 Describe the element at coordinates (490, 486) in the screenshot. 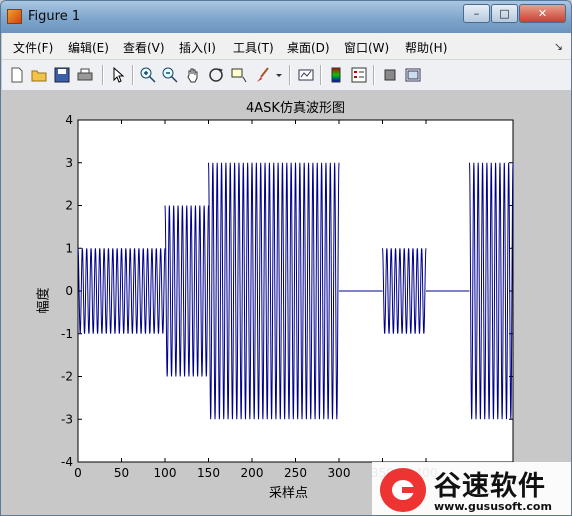

I see `watermark-name: 谷速软件` at that location.